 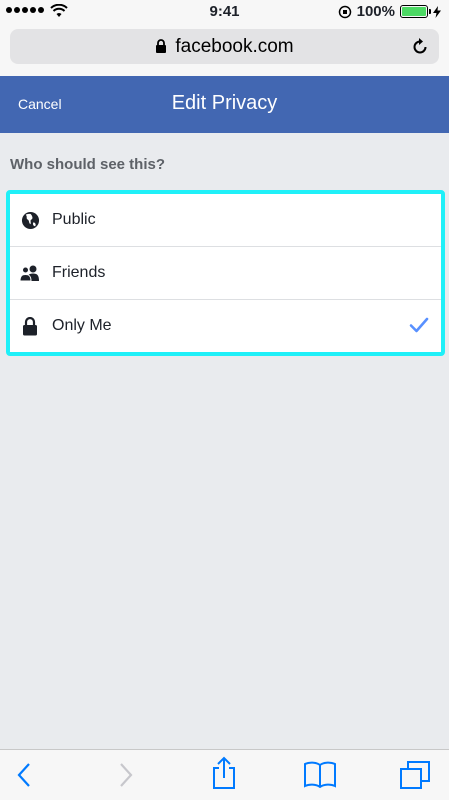 I want to click on forward-icon, so click(x=126, y=775).